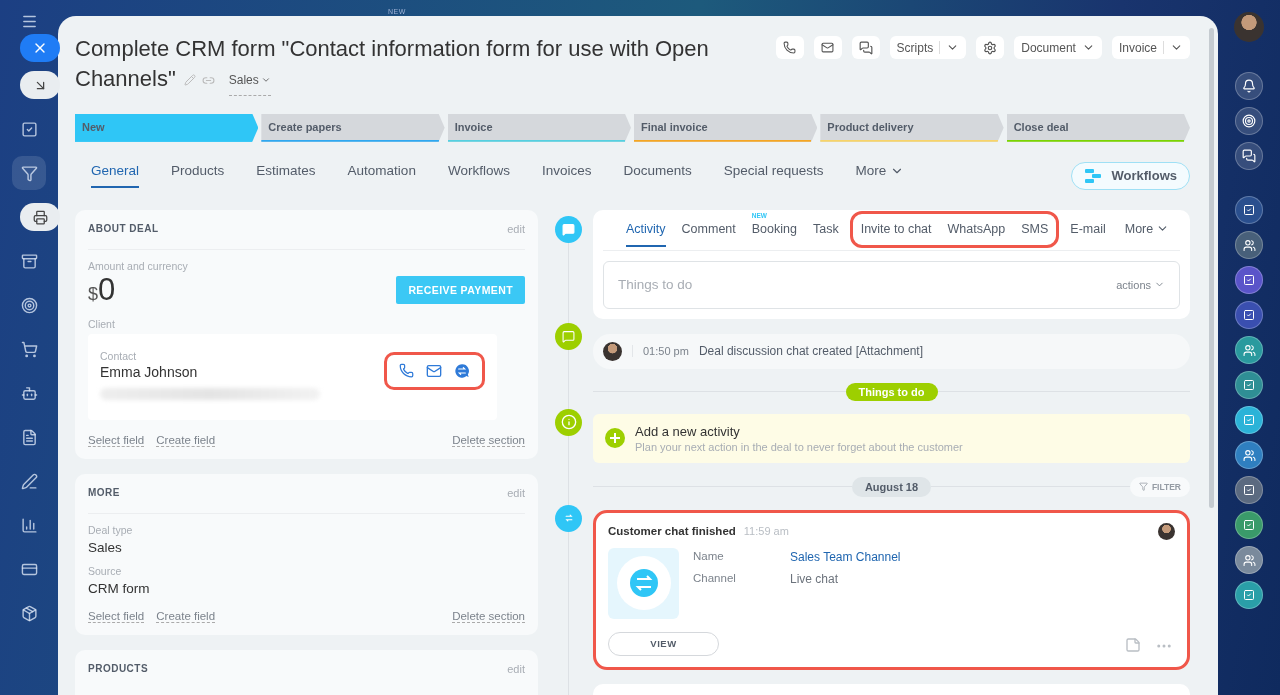  What do you see at coordinates (566, 176) in the screenshot?
I see `tab: Invoices` at bounding box center [566, 176].